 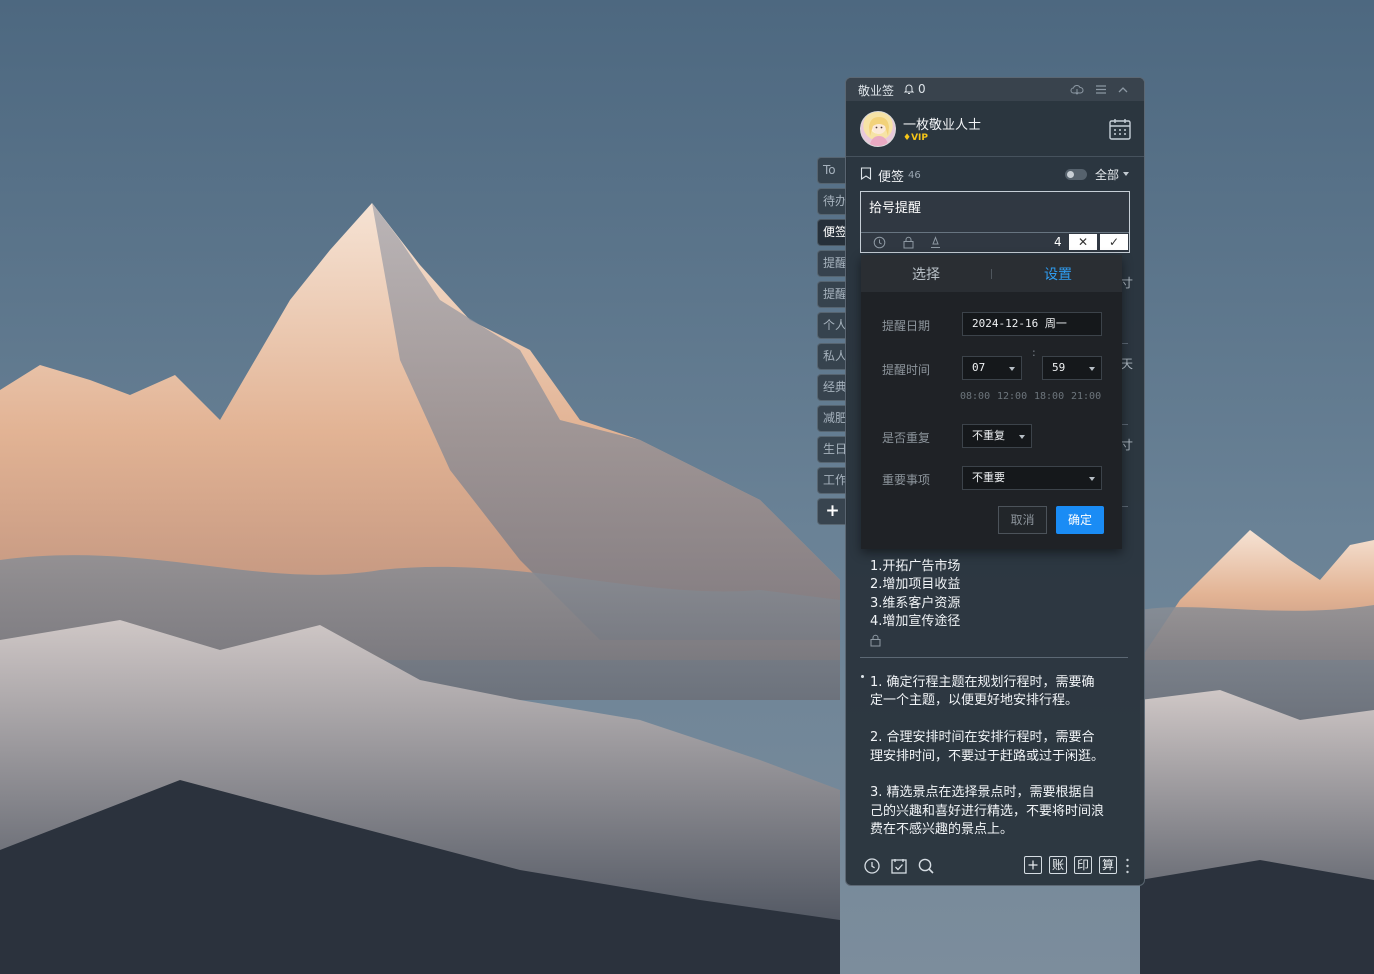 What do you see at coordinates (878, 129) in the screenshot?
I see `avatar` at bounding box center [878, 129].